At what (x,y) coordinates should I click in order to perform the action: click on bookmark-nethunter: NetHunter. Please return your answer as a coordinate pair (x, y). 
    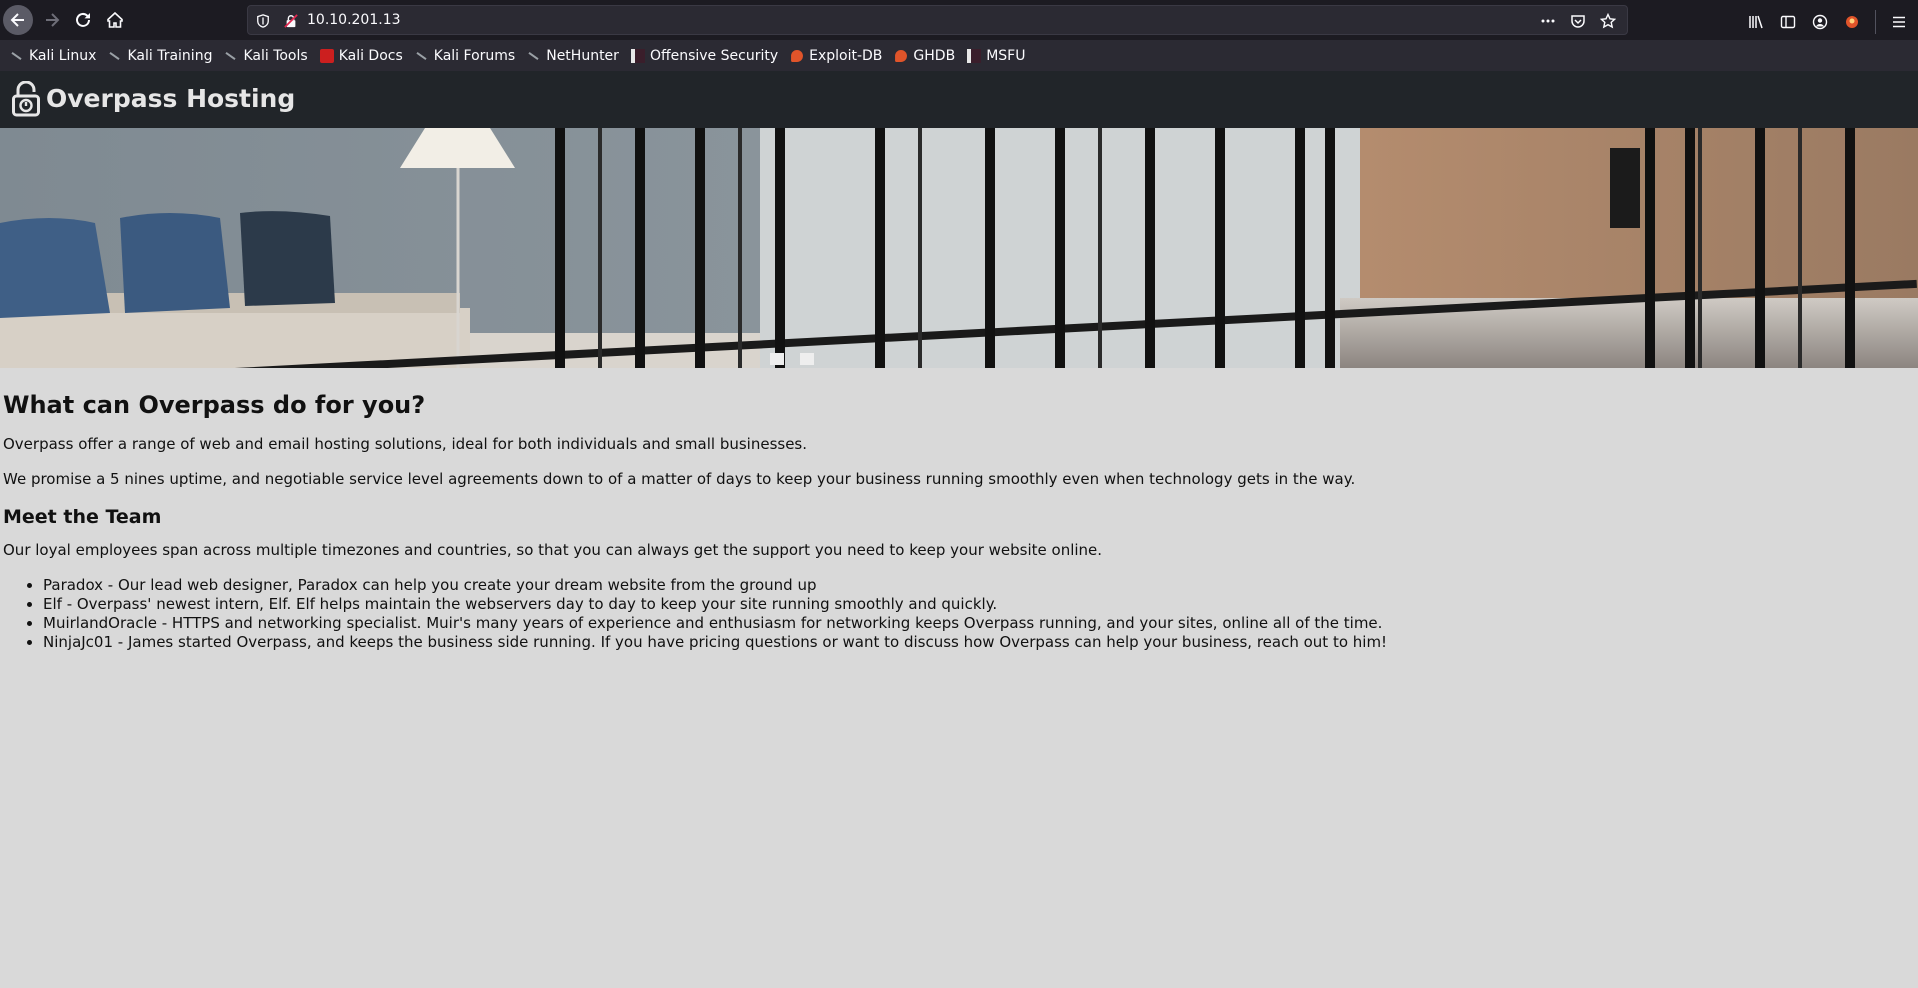
    Looking at the image, I should click on (573, 56).